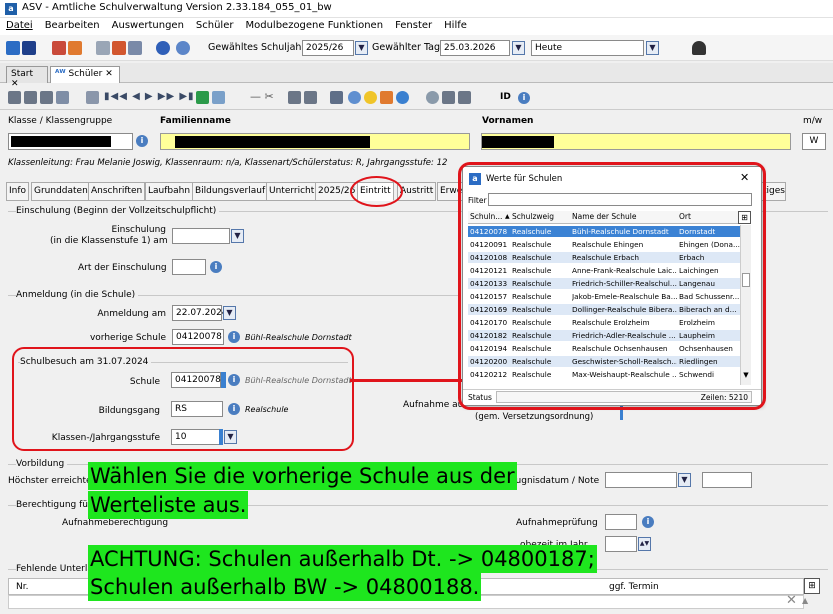 The height and width of the screenshot is (614, 833). I want to click on menu-fenster: Fenster, so click(413, 24).